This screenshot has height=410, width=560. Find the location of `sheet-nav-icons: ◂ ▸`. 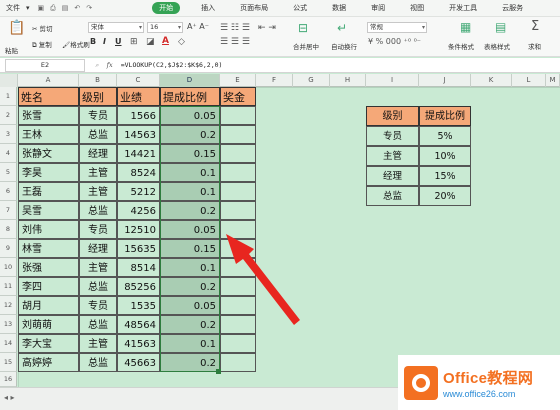

sheet-nav-icons: ◂ ▸ is located at coordinates (9, 397).